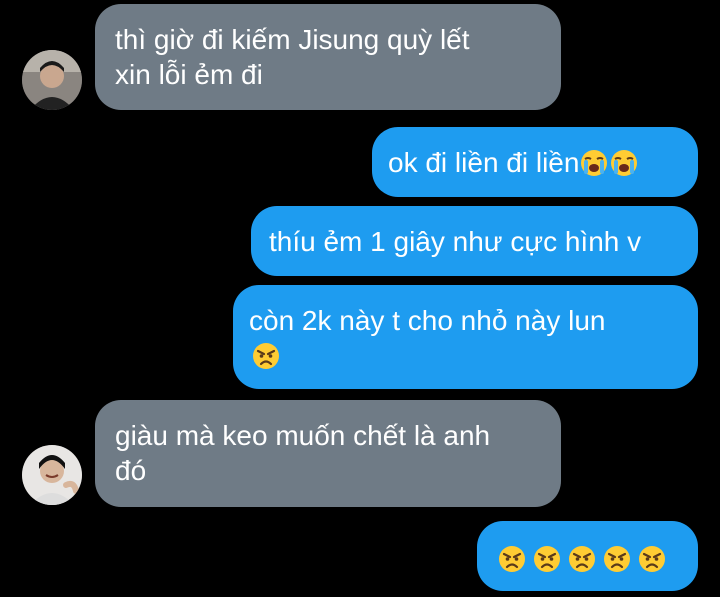  What do you see at coordinates (427, 320) in the screenshot?
I see `message-text: còn 2k này t cho nhỏ này lun` at bounding box center [427, 320].